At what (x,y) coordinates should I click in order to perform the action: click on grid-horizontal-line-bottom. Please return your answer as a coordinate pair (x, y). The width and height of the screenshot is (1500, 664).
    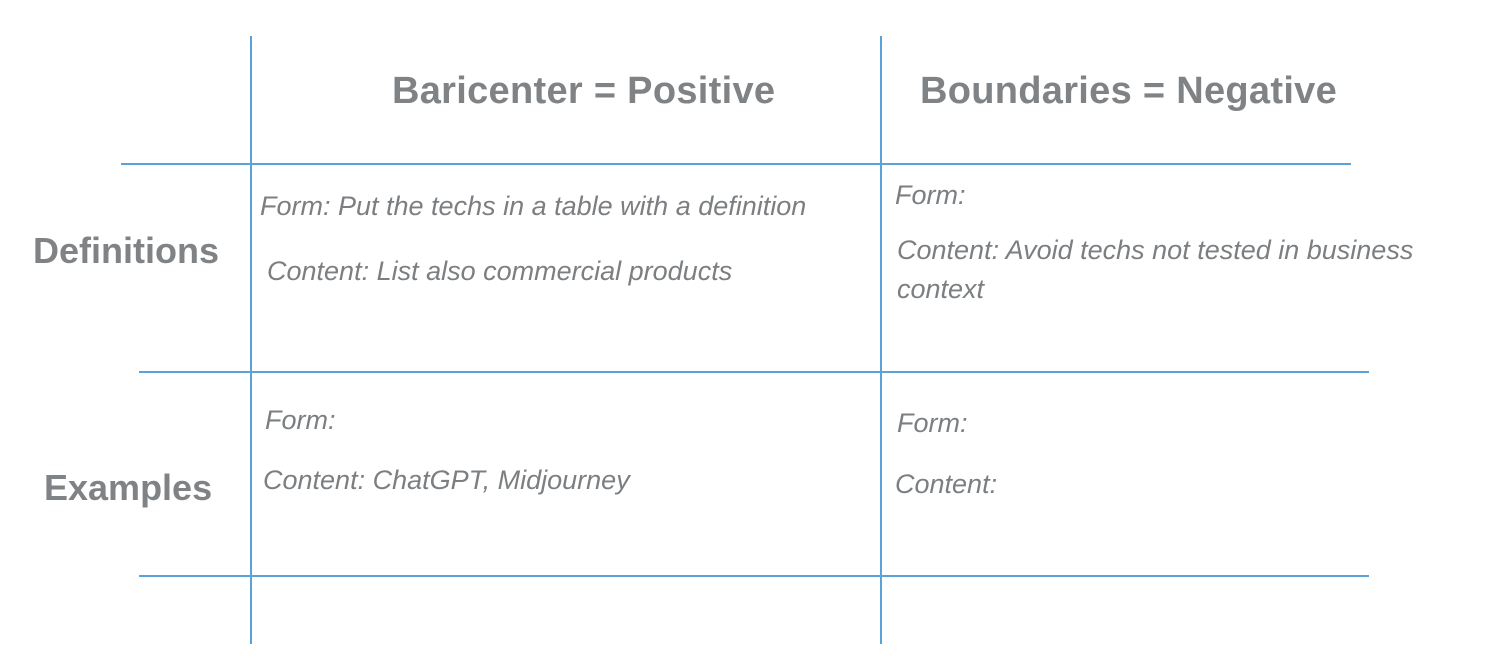
    Looking at the image, I should click on (754, 576).